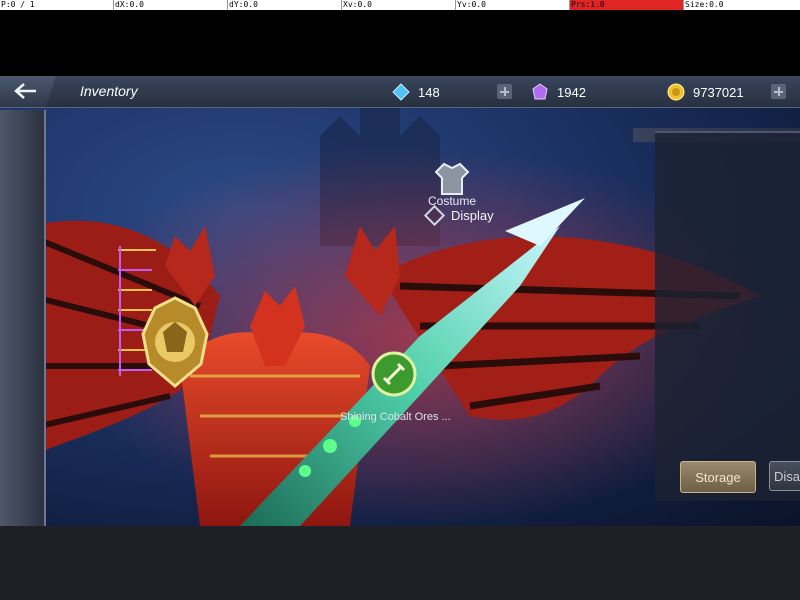  Describe the element at coordinates (285, 5) in the screenshot. I see `debug-dy: dY:0.0` at that location.